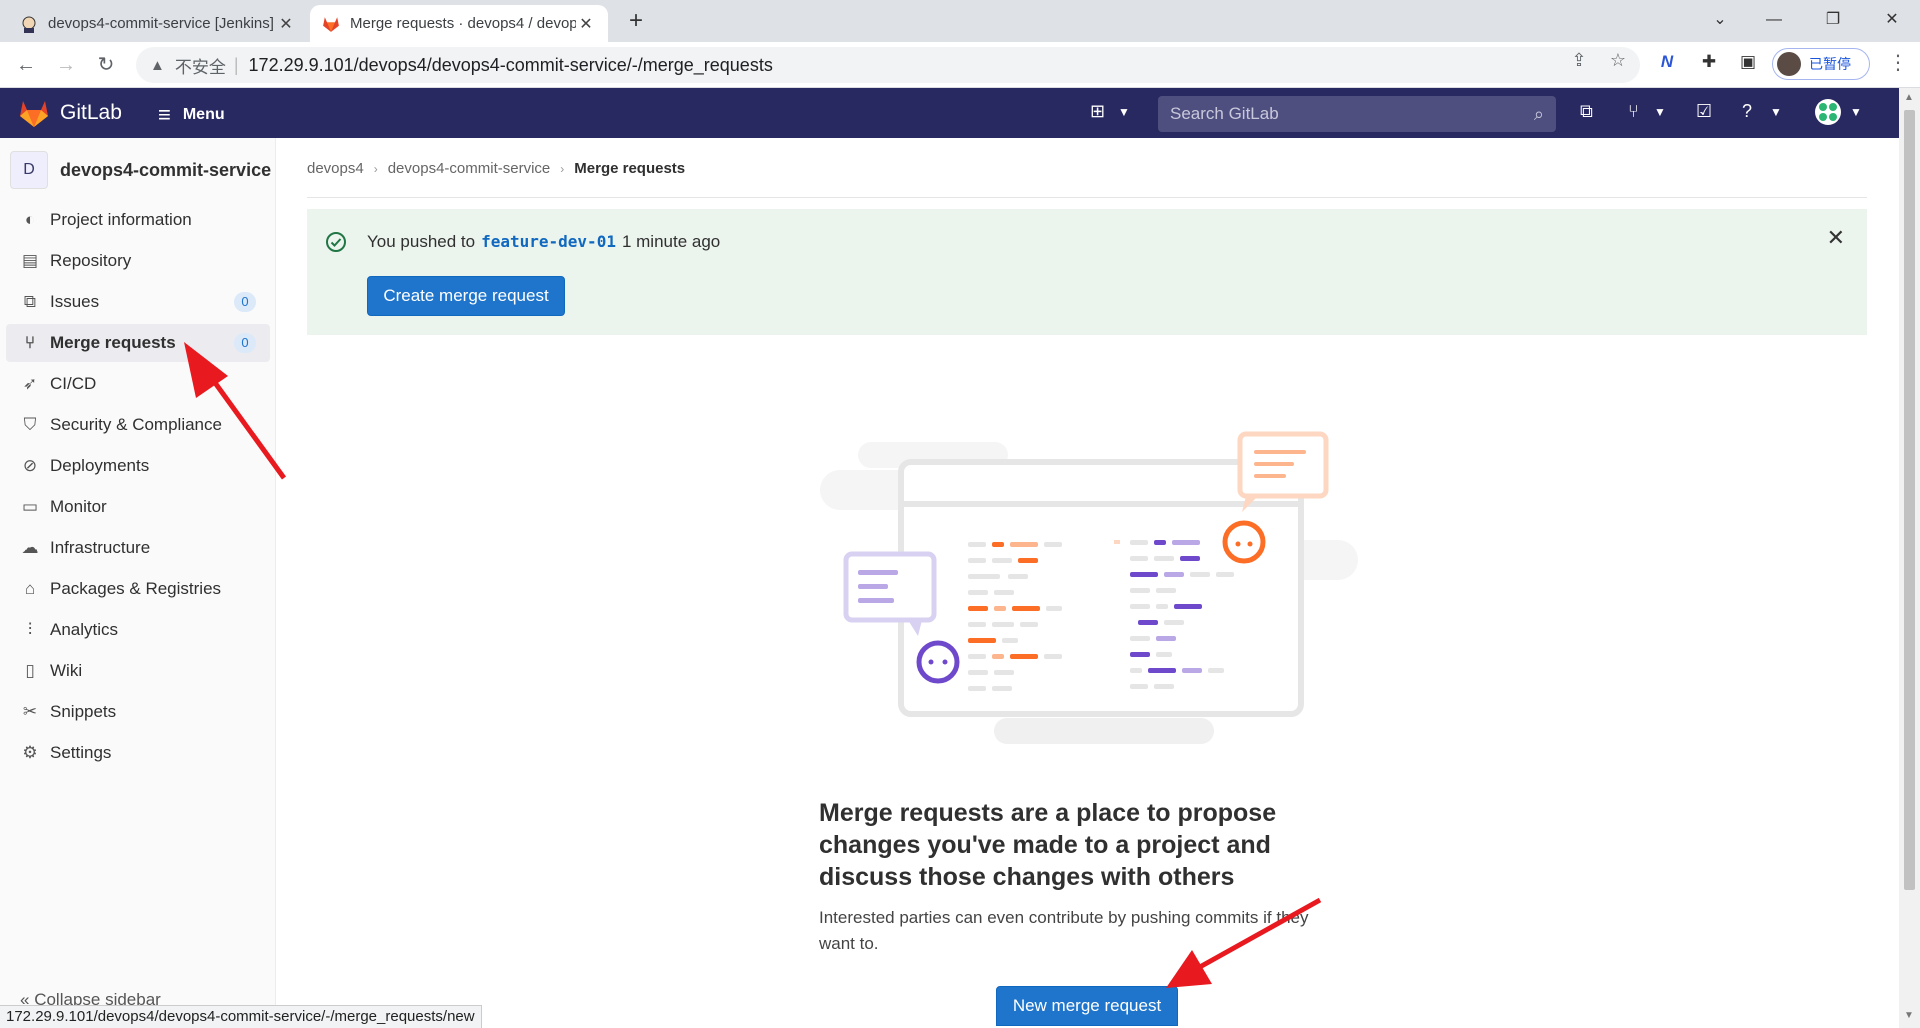 The height and width of the screenshot is (1028, 1920). Describe the element at coordinates (34, 113) in the screenshot. I see `gitlab-logo-icon` at that location.